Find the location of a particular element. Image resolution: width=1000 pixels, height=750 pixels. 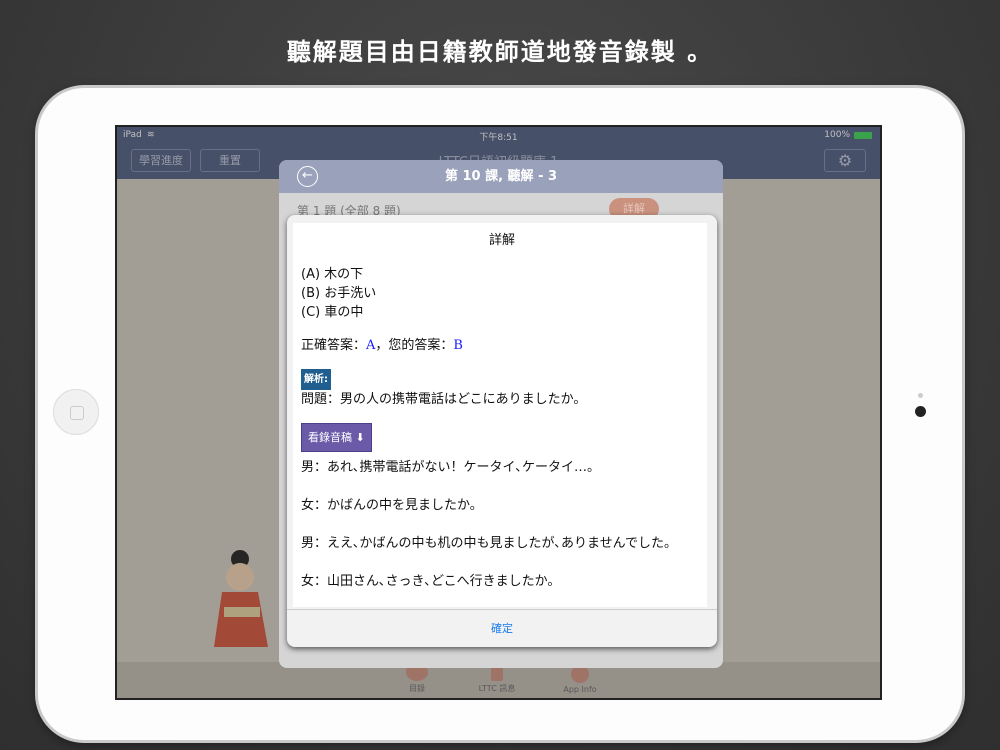

panel-header: ← 第 10 課, 聽解 - 3 is located at coordinates (501, 176).